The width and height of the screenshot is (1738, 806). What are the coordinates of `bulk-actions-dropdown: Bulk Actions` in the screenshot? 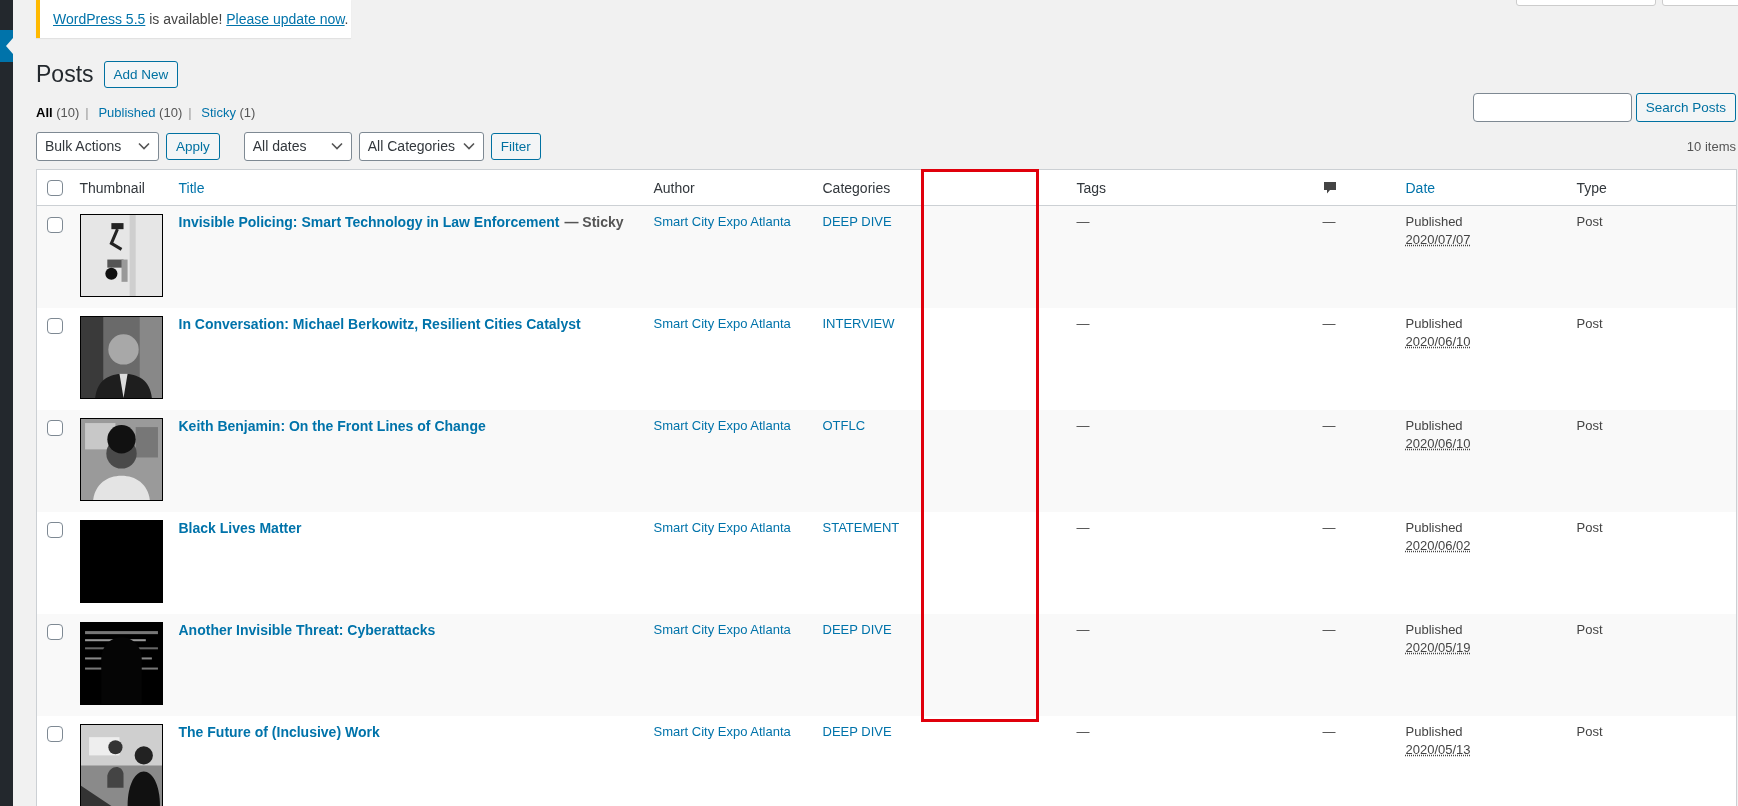 It's located at (97, 146).